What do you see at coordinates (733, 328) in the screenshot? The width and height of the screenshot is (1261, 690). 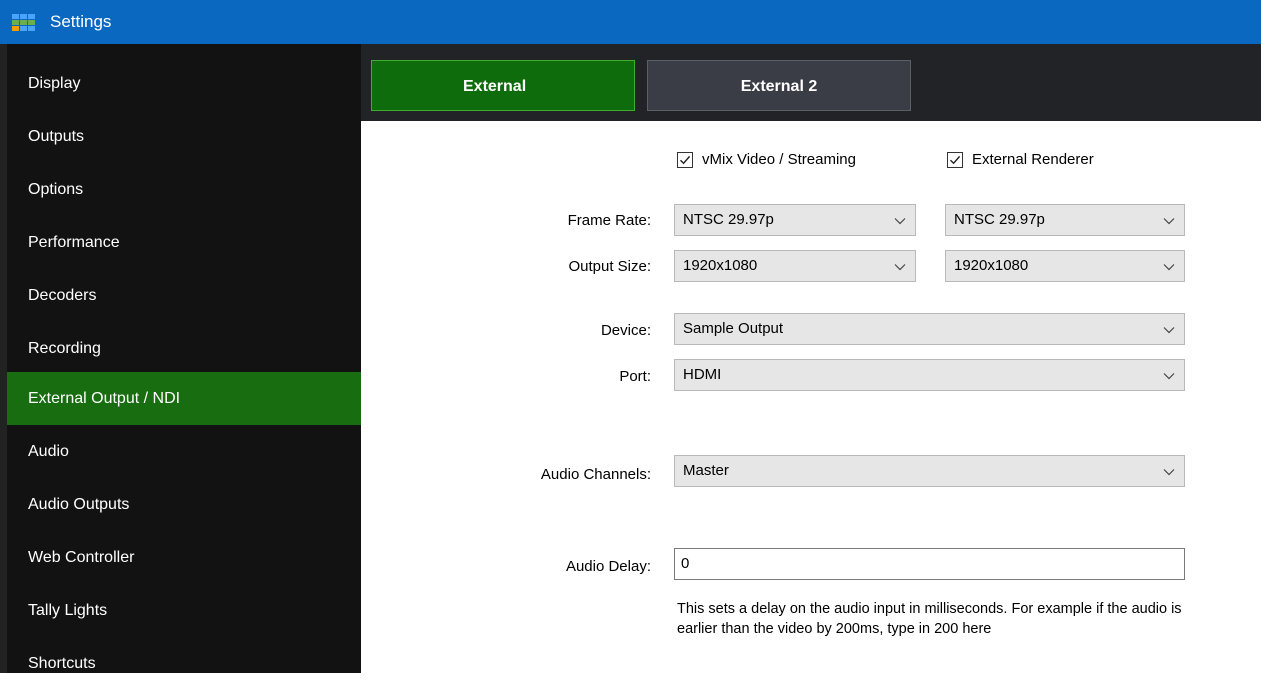 I see `device-value: Sample Output` at bounding box center [733, 328].